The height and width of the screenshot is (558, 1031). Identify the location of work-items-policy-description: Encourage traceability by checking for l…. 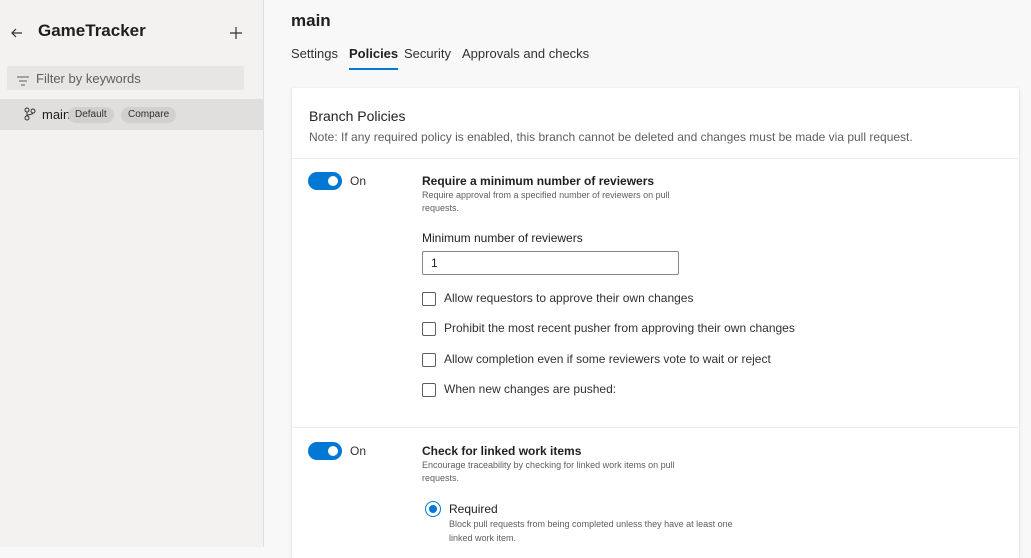
(548, 471).